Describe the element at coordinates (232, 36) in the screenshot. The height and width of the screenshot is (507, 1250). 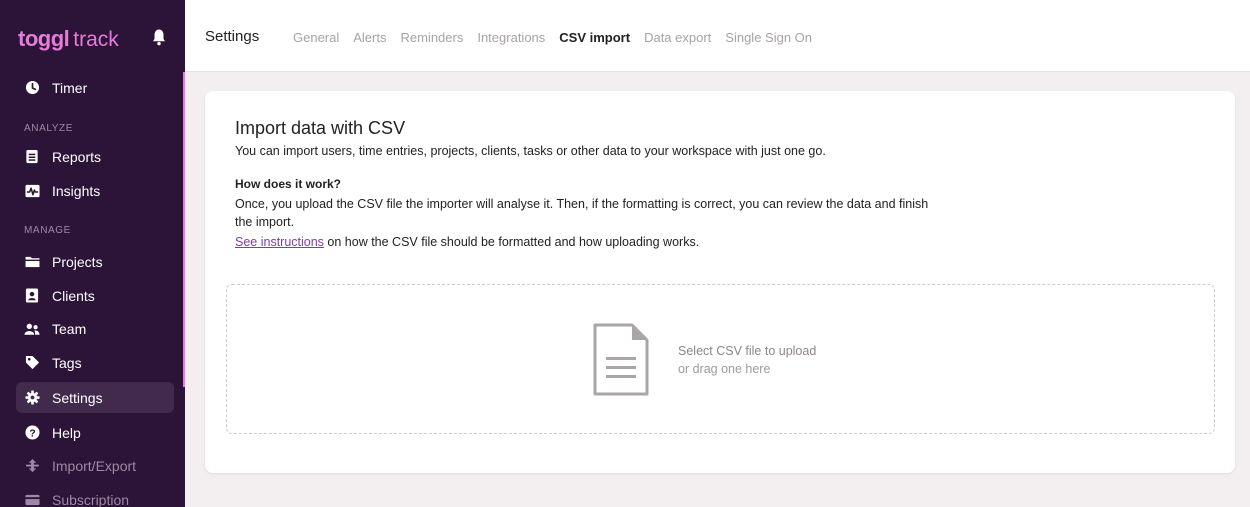
I see `page-title: Settings` at that location.